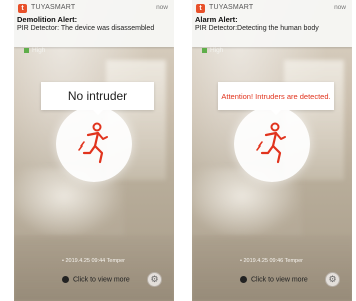 This screenshot has width=356, height=301. Describe the element at coordinates (97, 96) in the screenshot. I see `status-text: No intruder` at that location.